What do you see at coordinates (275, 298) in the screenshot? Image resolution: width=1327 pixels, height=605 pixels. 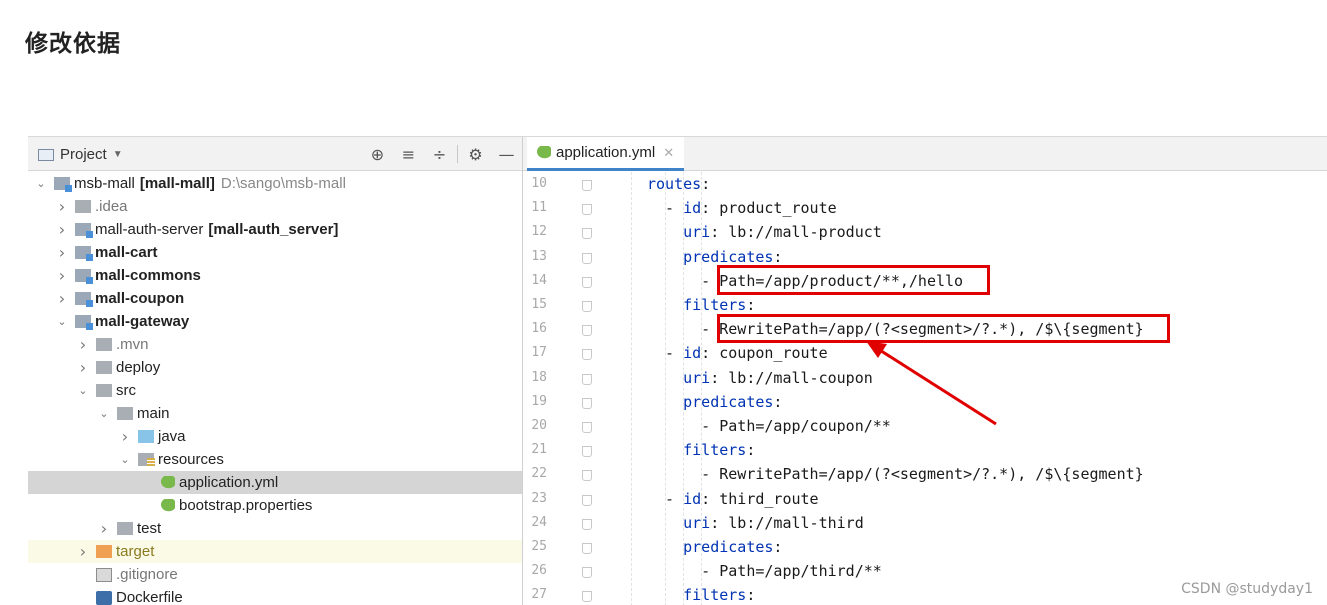 I see `tree-item: › mall-coupon` at bounding box center [275, 298].